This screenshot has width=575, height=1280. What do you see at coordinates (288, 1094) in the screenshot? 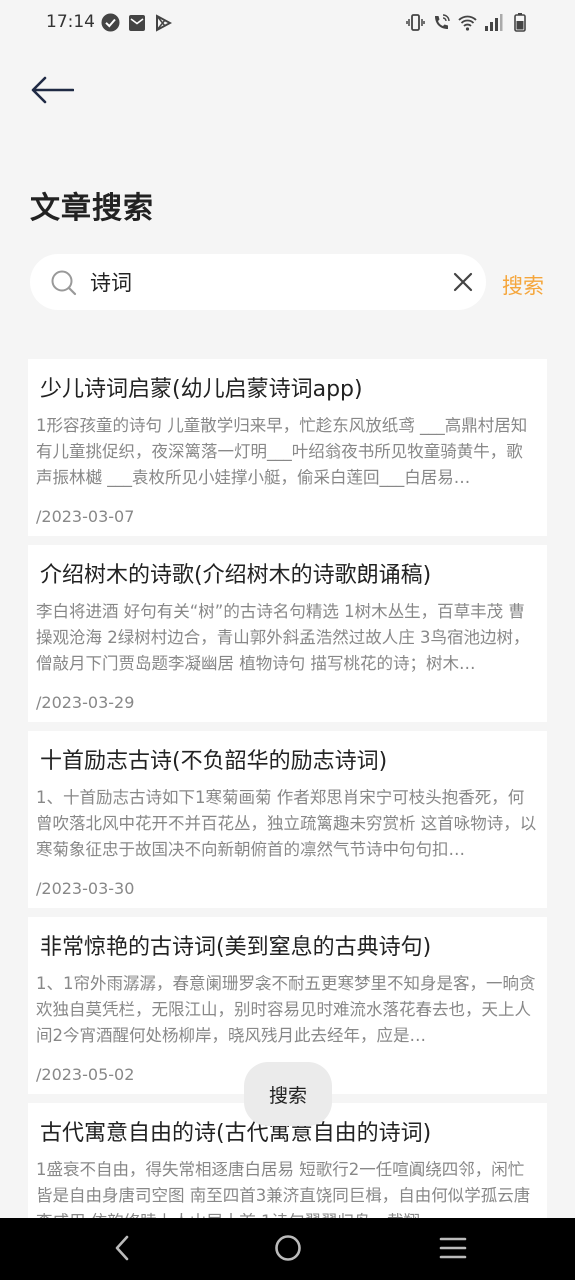
I see `toast-message: 搜索` at bounding box center [288, 1094].